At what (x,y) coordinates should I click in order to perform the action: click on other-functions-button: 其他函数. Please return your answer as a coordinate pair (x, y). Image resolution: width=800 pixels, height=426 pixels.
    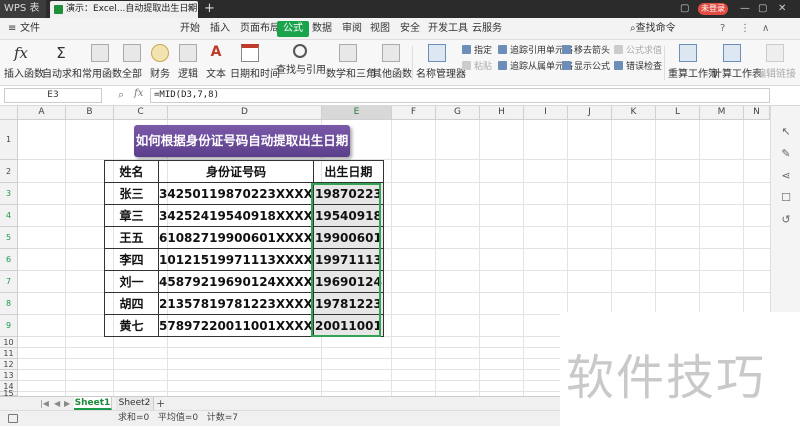
    Looking at the image, I should click on (392, 60).